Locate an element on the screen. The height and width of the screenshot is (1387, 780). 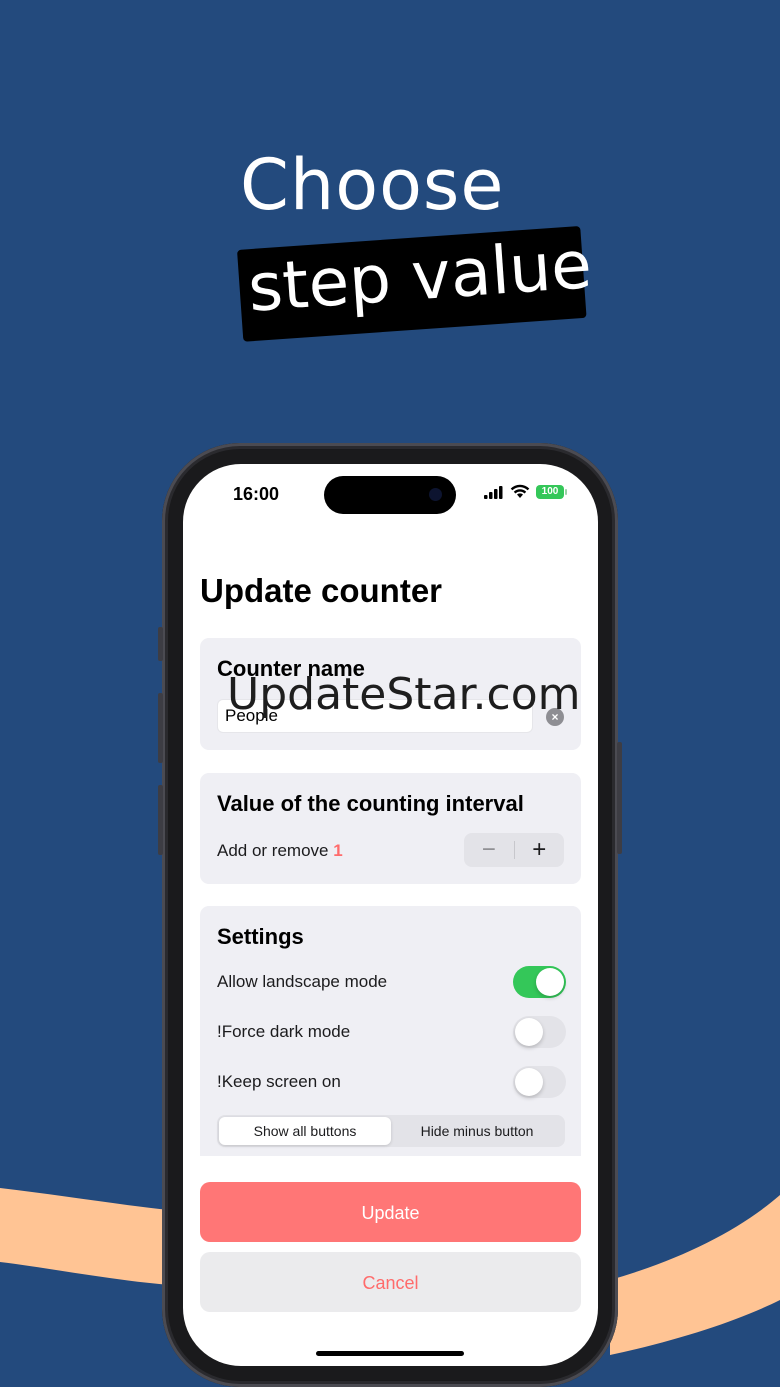
home-indicator is located at coordinates (390, 1353).